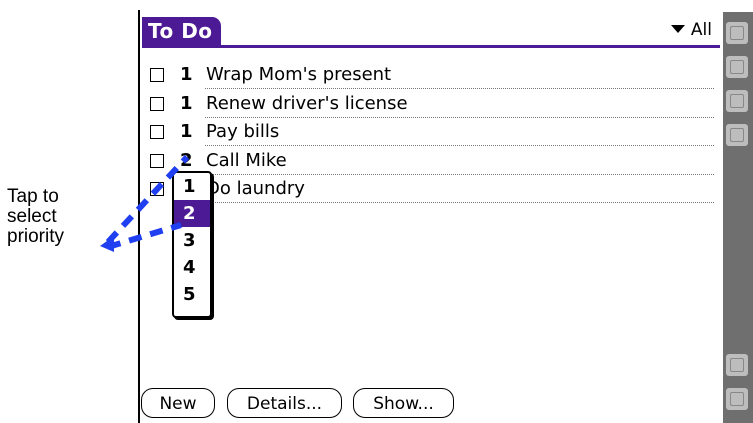  Describe the element at coordinates (144, 236) in the screenshot. I see `annotation-line-lower` at that location.